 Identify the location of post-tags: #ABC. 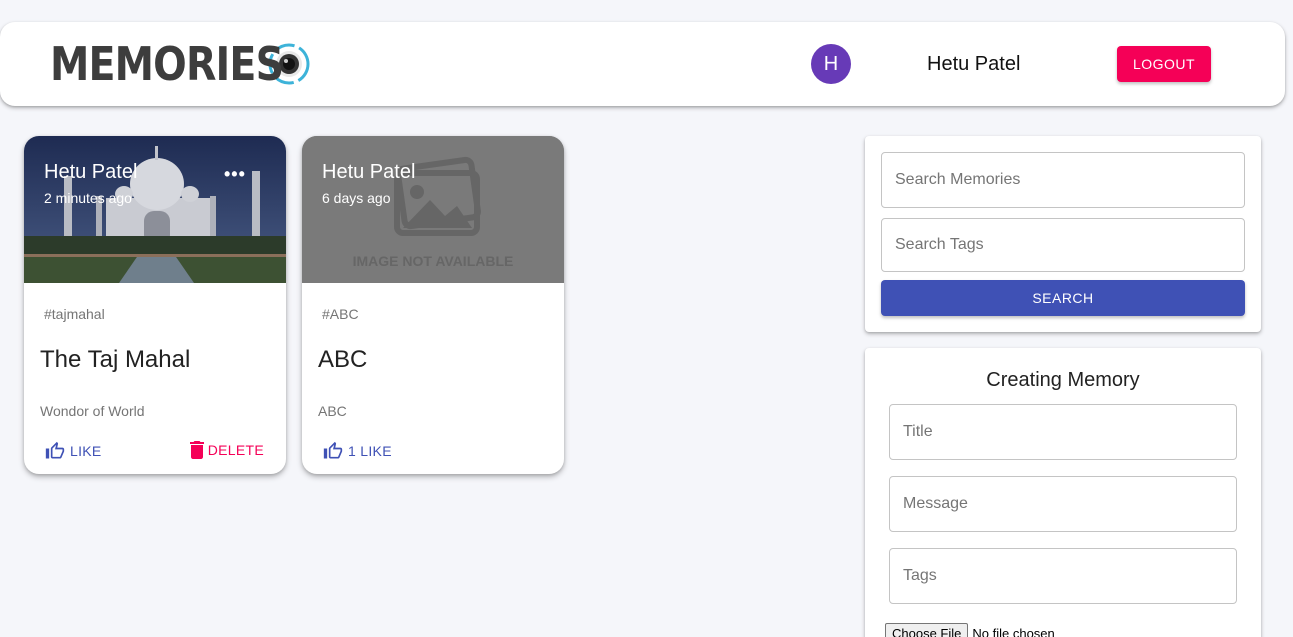
(340, 314).